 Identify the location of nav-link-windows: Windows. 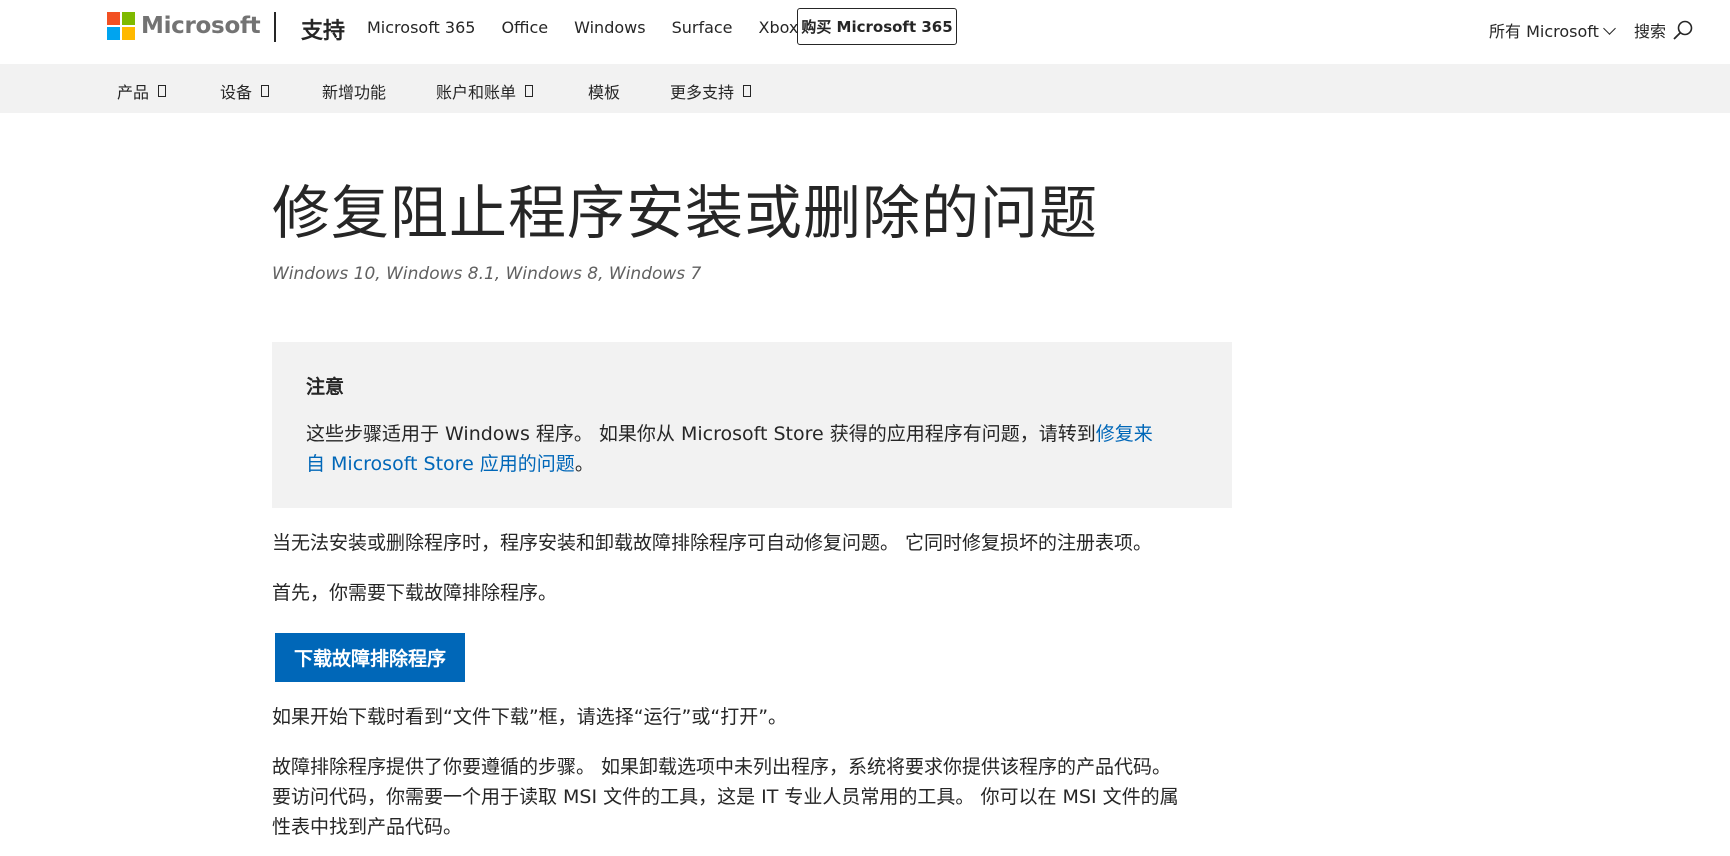
(609, 27).